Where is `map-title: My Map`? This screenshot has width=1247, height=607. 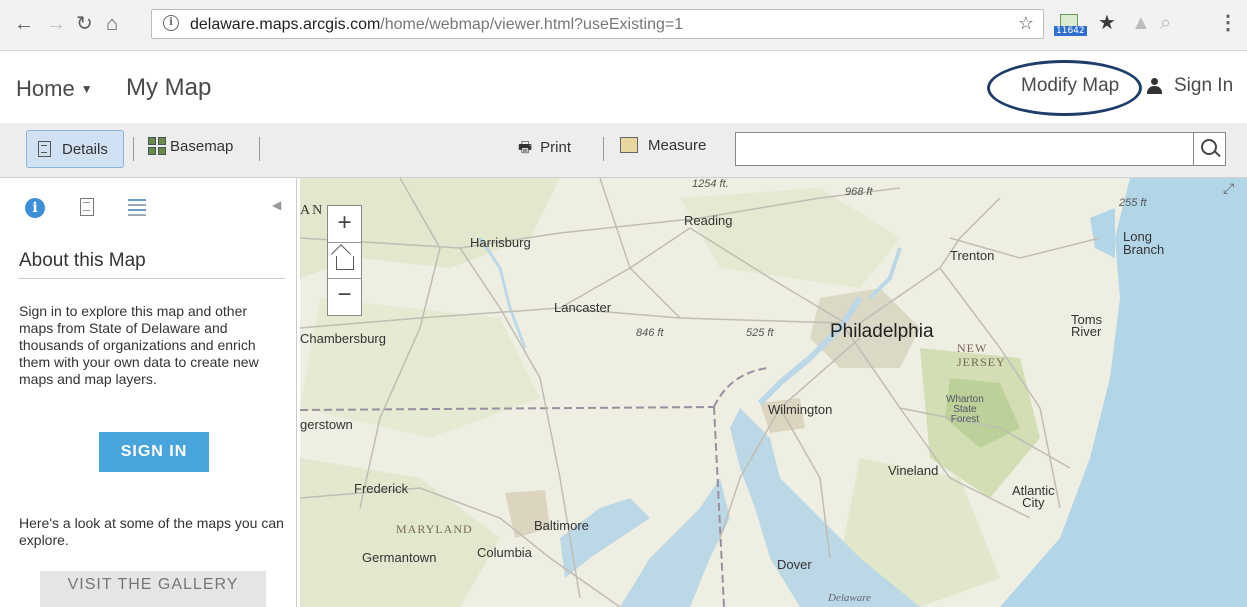
map-title: My Map is located at coordinates (169, 87).